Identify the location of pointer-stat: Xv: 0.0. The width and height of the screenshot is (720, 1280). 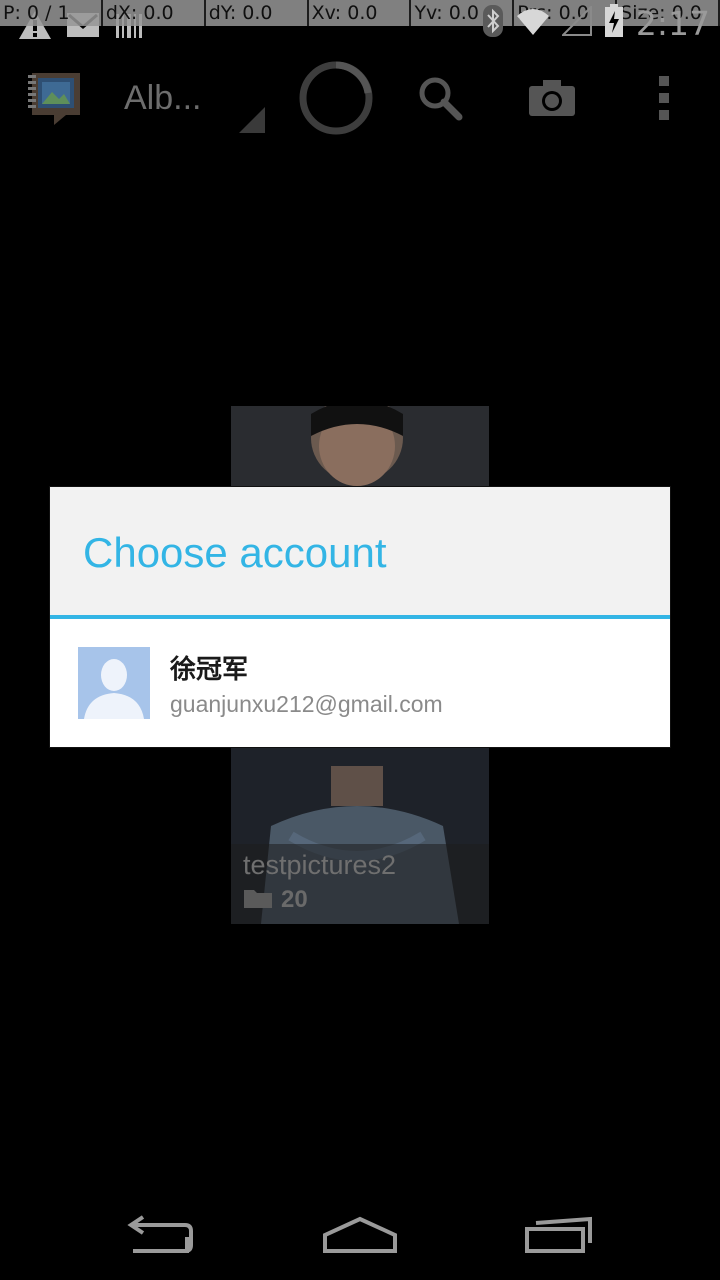
(360, 13).